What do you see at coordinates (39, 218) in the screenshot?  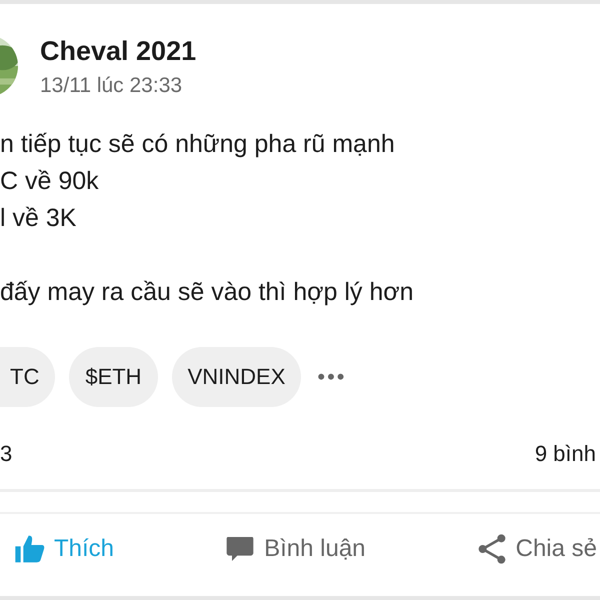 I see `post-text-line: l về 3K` at bounding box center [39, 218].